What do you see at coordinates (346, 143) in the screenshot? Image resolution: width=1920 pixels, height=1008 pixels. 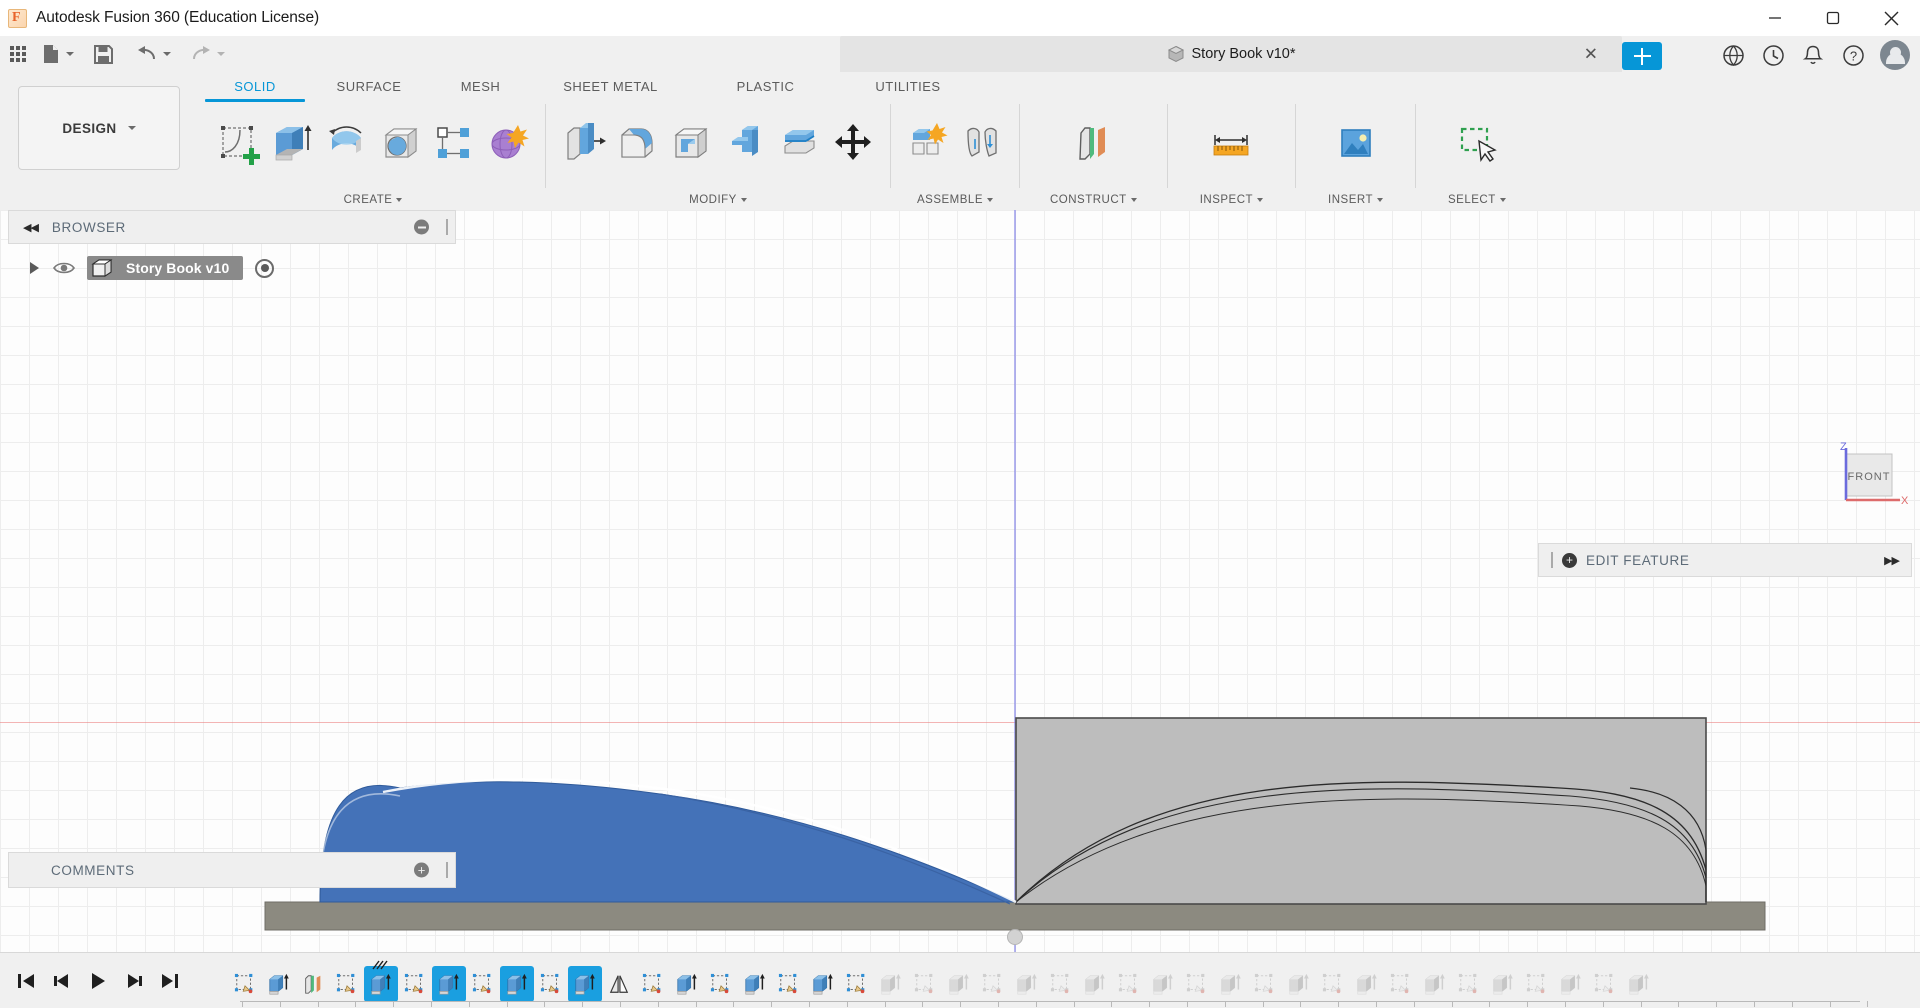 I see `revolve-icon` at bounding box center [346, 143].